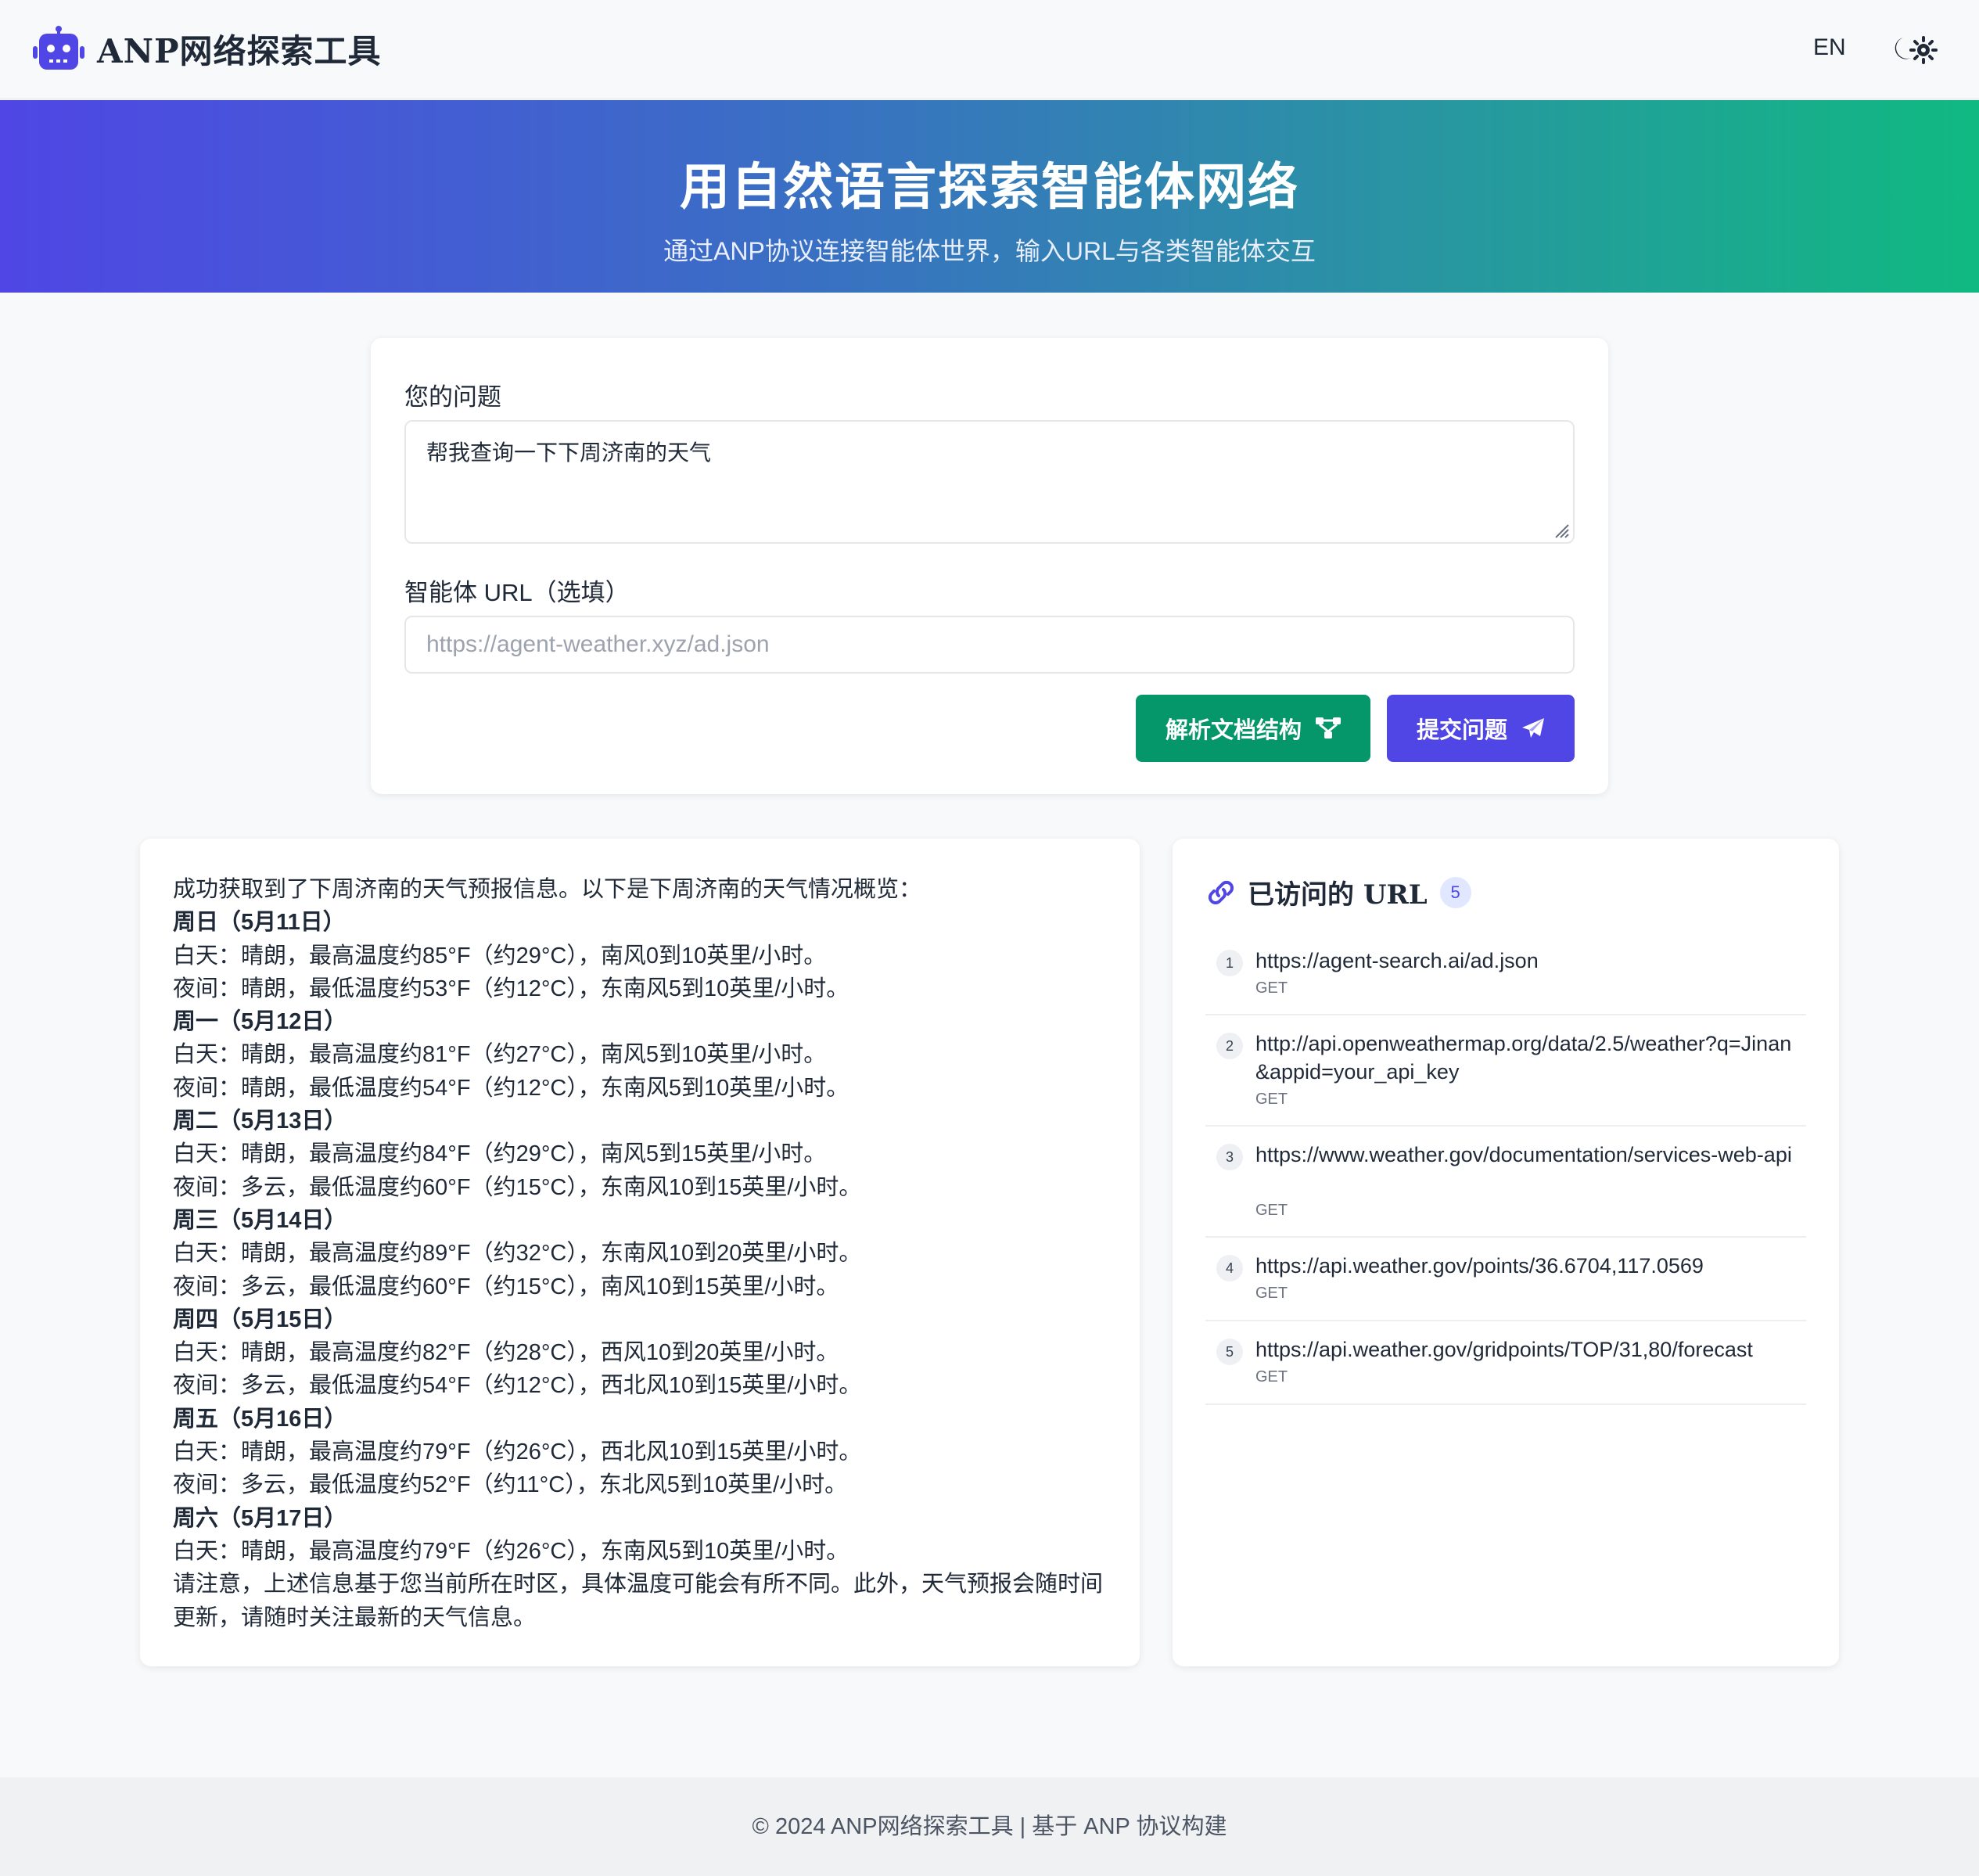 Image resolution: width=1979 pixels, height=1876 pixels. Describe the element at coordinates (989, 645) in the screenshot. I see `agent-url-input: https://agent-weather.xyz/ad.json` at that location.